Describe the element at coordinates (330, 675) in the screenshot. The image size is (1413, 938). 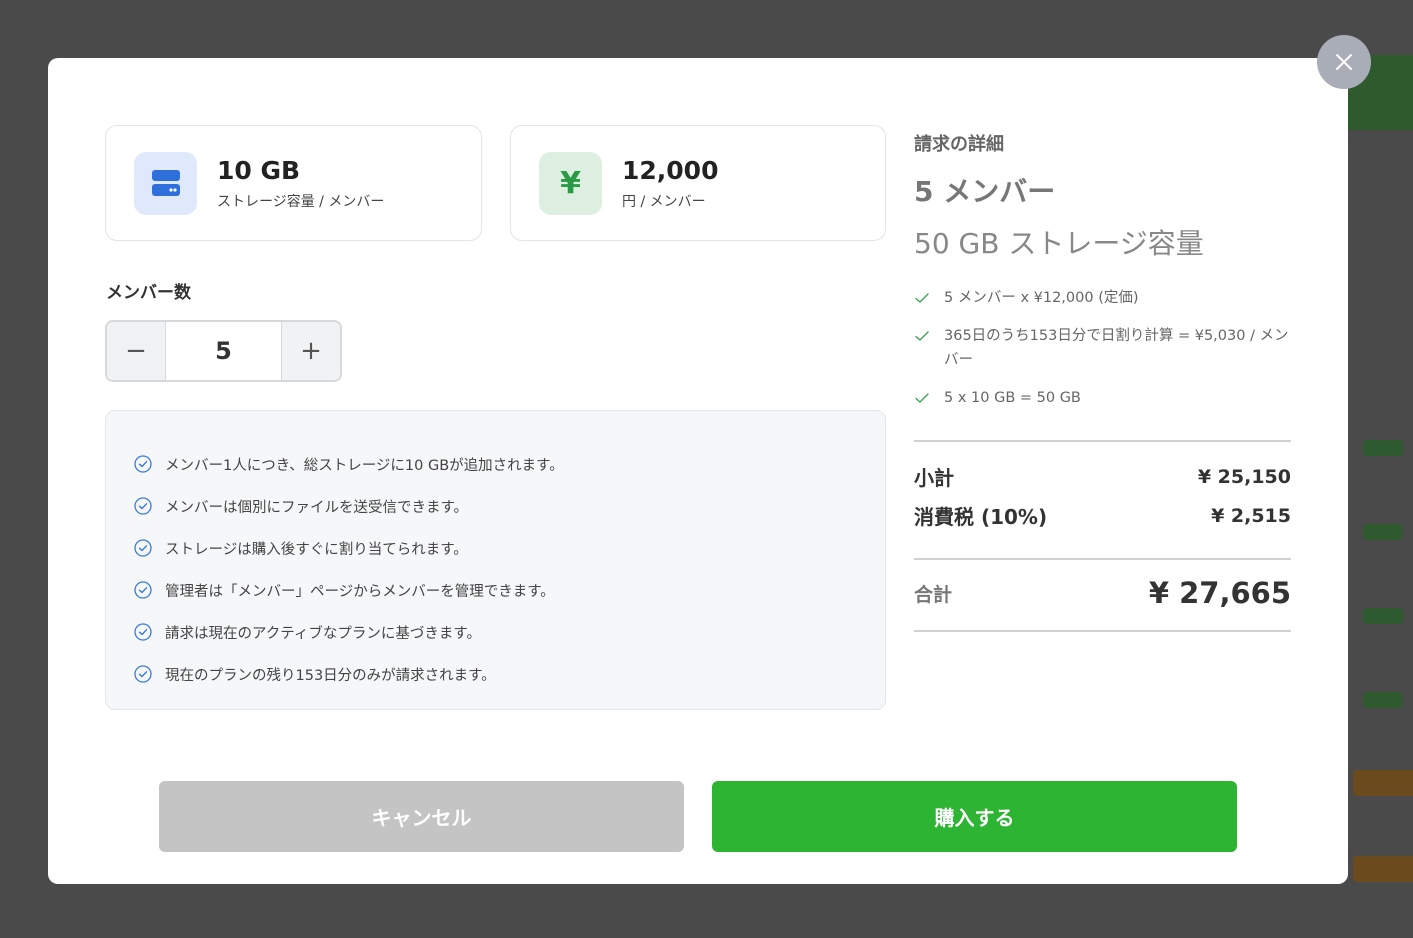
I see `info-item-text: 現在のプランの残り153日分のみが請求されます。` at that location.